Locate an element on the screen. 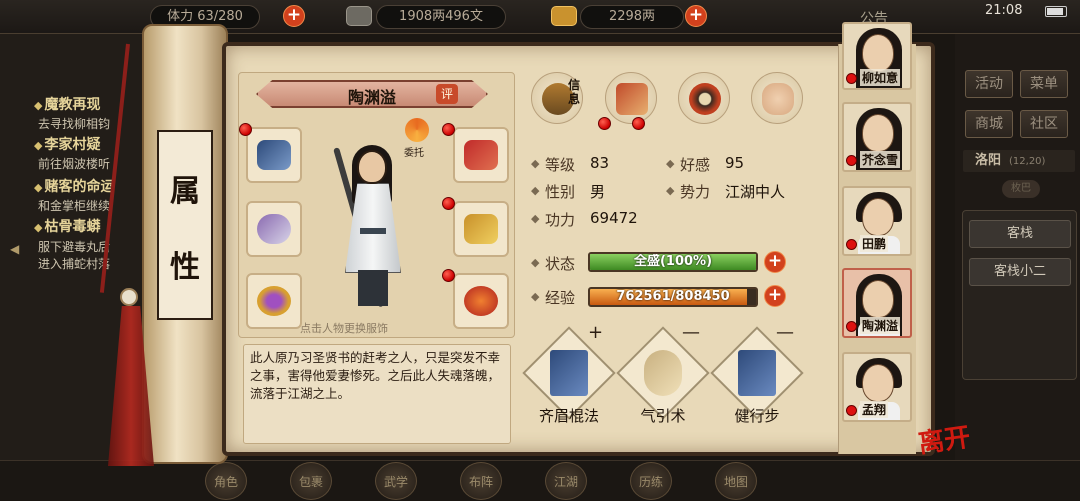 Image resolution: width=1080 pixels, height=501 pixels. menu-button: 菜单 is located at coordinates (1044, 84).